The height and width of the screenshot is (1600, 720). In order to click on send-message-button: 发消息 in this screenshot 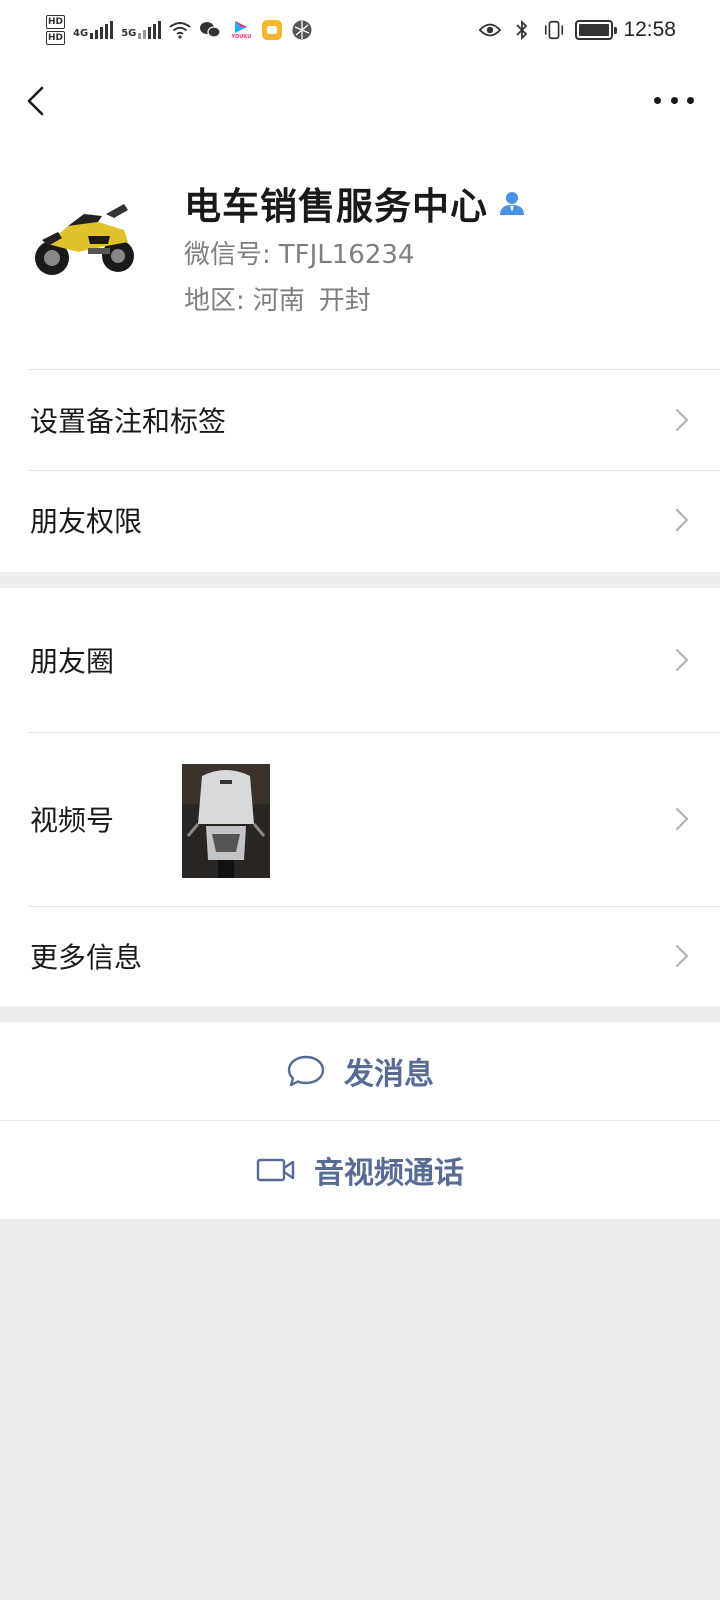, I will do `click(360, 1071)`.